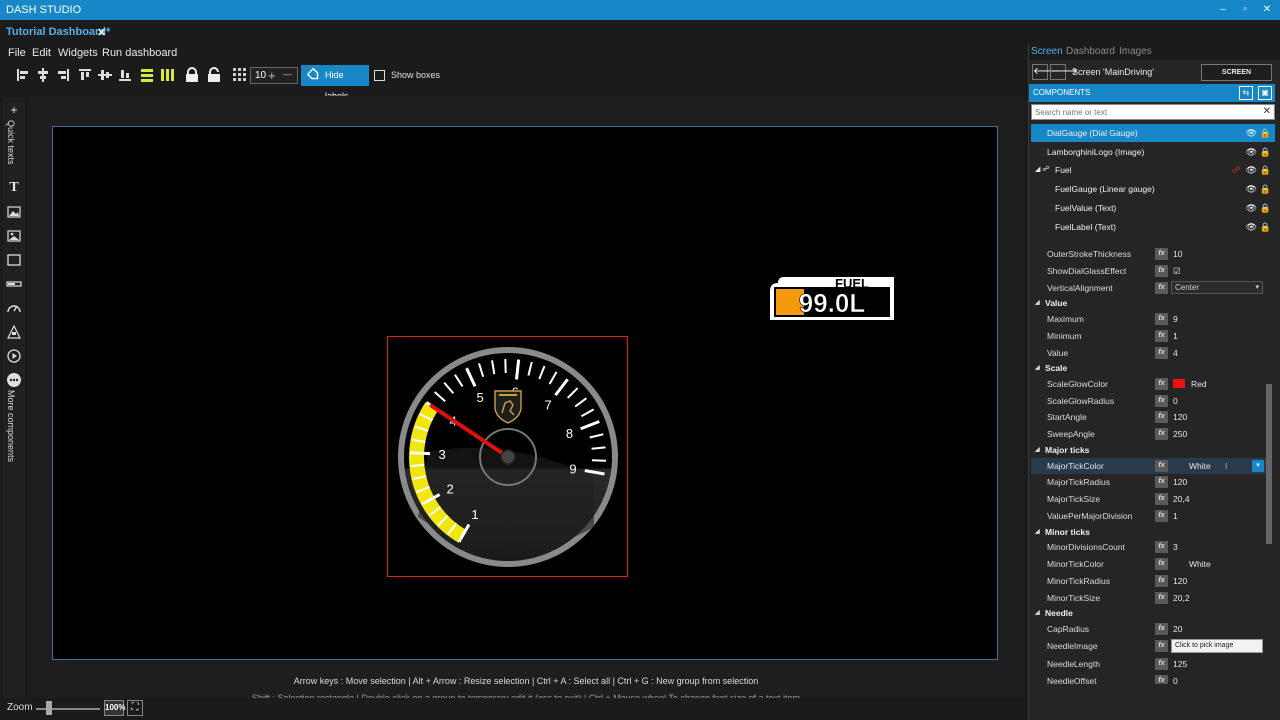  Describe the element at coordinates (1180, 434) in the screenshot. I see `property-value: 250` at that location.